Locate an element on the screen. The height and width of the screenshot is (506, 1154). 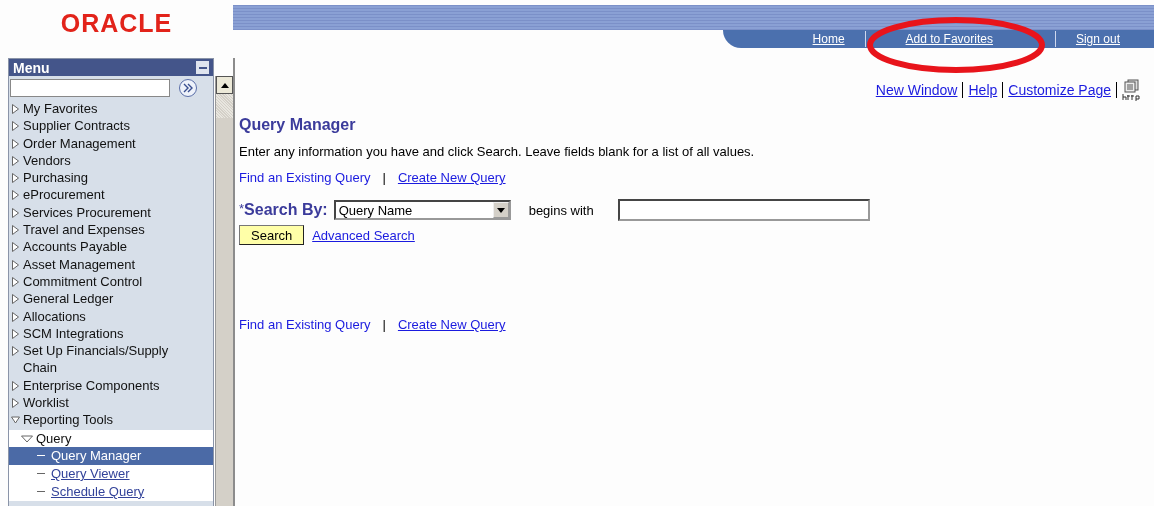
page-link: New Window is located at coordinates (916, 90).